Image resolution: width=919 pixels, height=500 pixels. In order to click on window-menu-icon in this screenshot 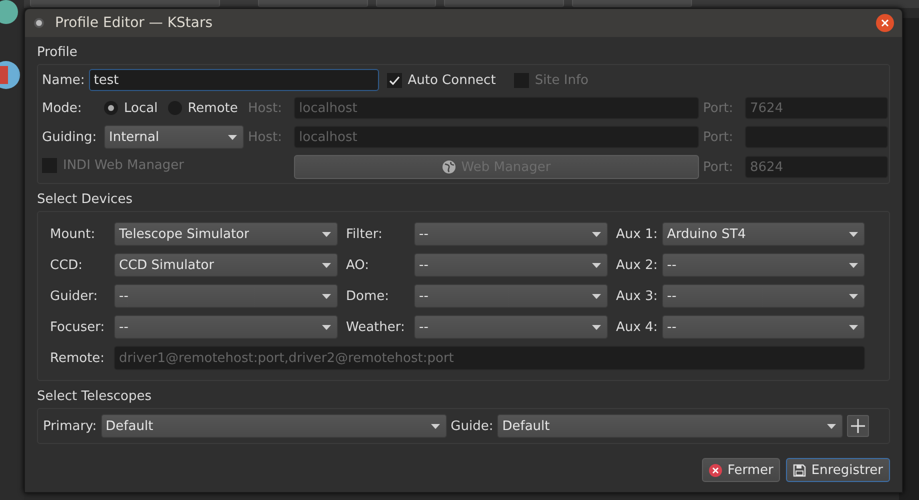, I will do `click(39, 23)`.